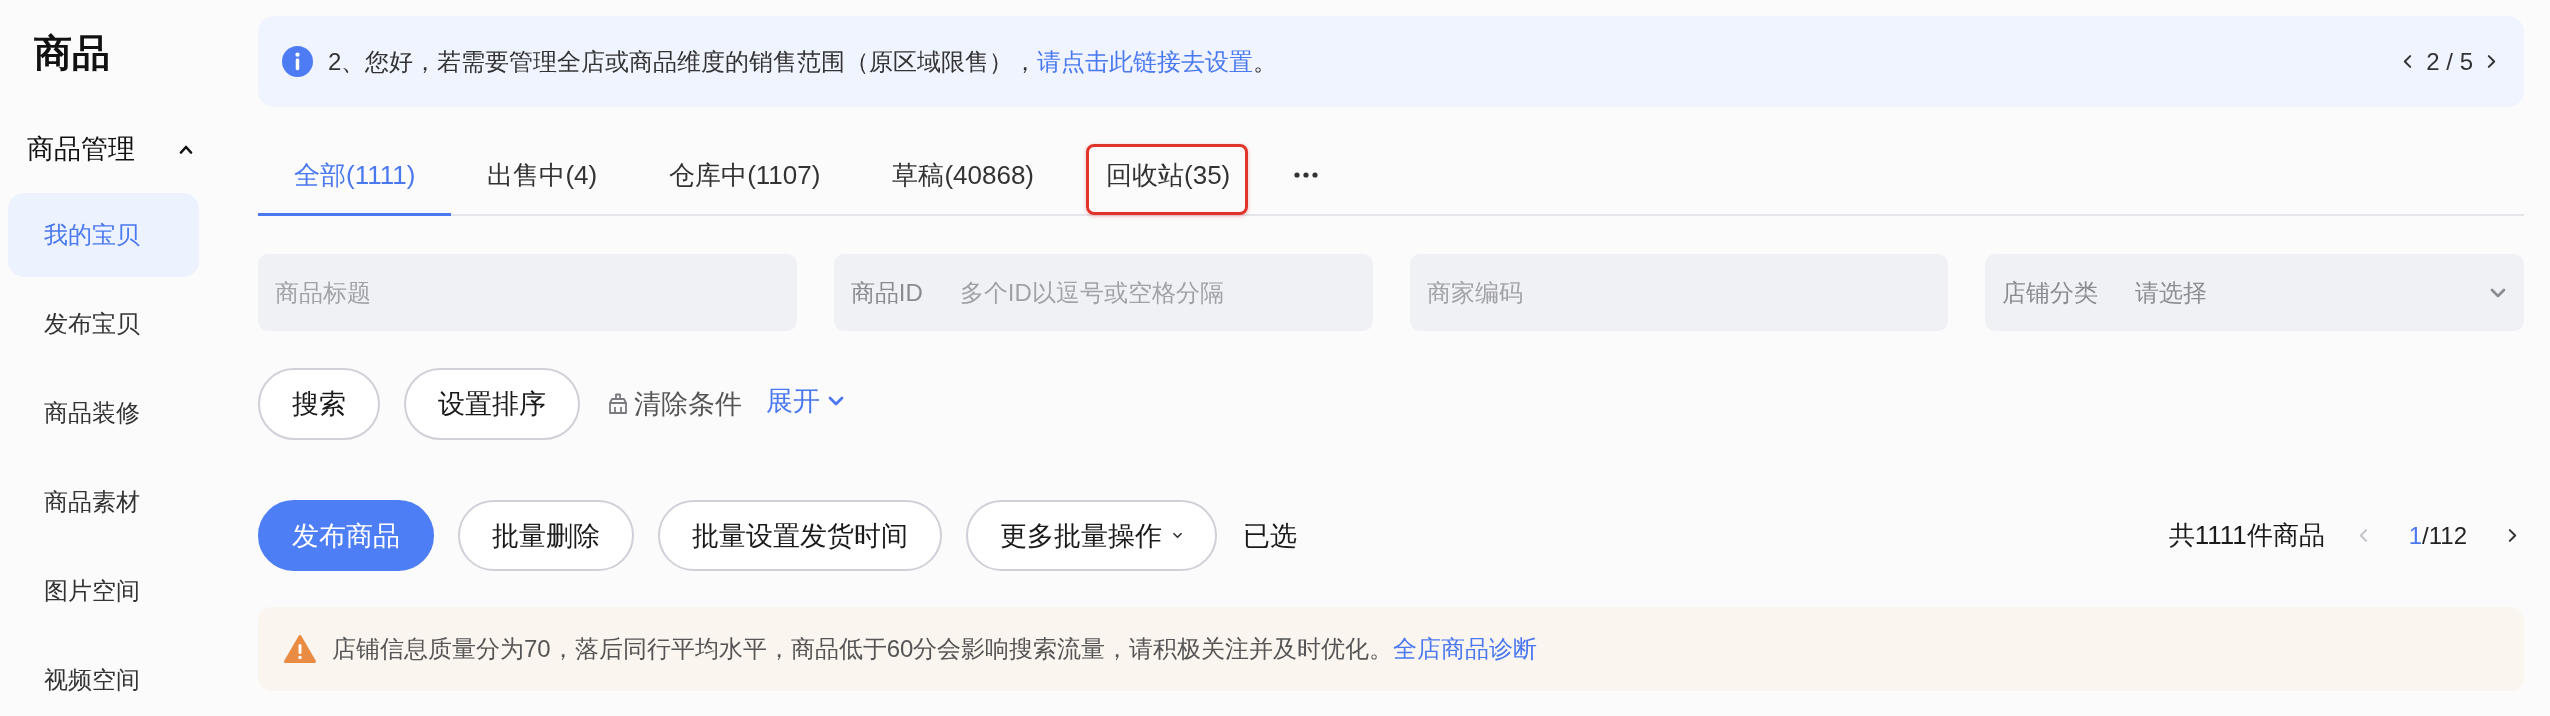 This screenshot has height=716, width=2550. I want to click on more-icon, so click(1306, 175).